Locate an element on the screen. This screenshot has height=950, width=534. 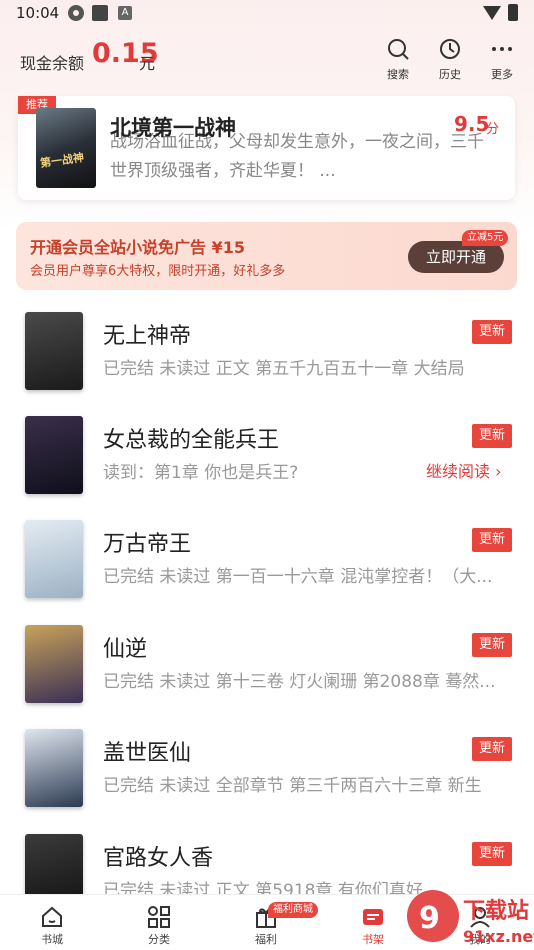
recommend-title: 北境第一战神 is located at coordinates (173, 128).